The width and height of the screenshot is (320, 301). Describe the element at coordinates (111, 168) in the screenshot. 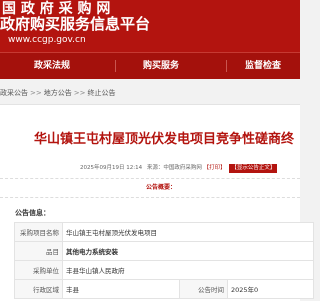

I see `publish-date: 2025年09月19日 12:14` at that location.